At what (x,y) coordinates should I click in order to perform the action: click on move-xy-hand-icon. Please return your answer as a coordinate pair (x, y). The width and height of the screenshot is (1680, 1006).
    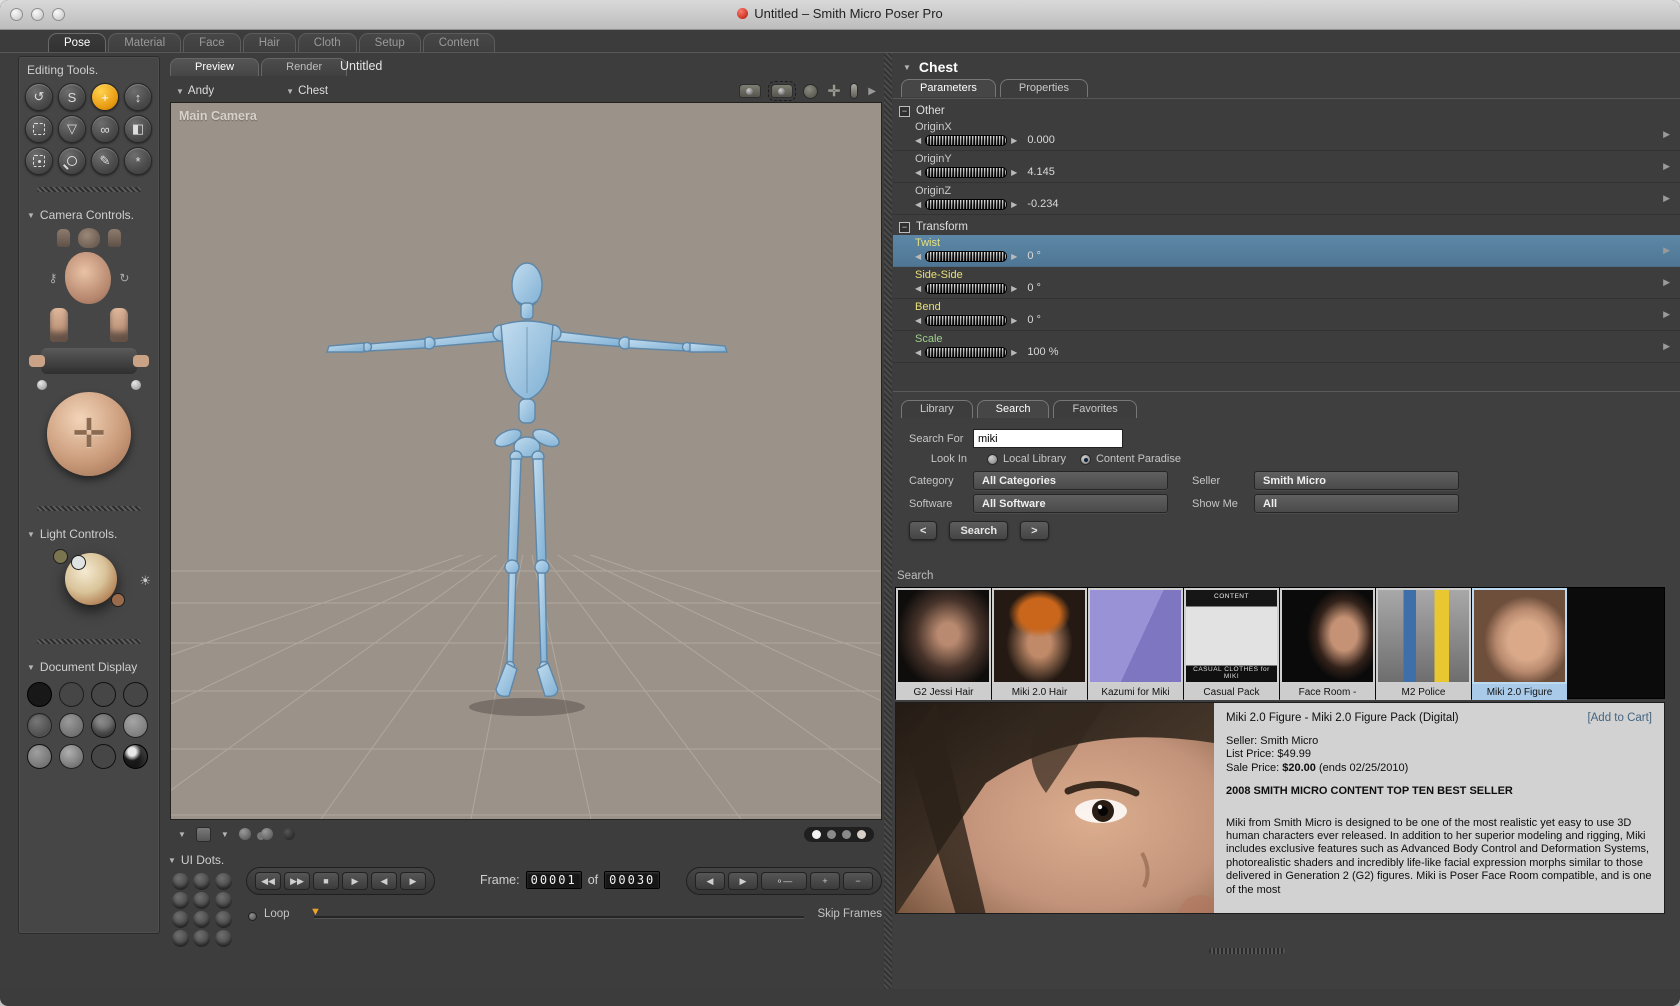
    Looking at the image, I should click on (119, 325).